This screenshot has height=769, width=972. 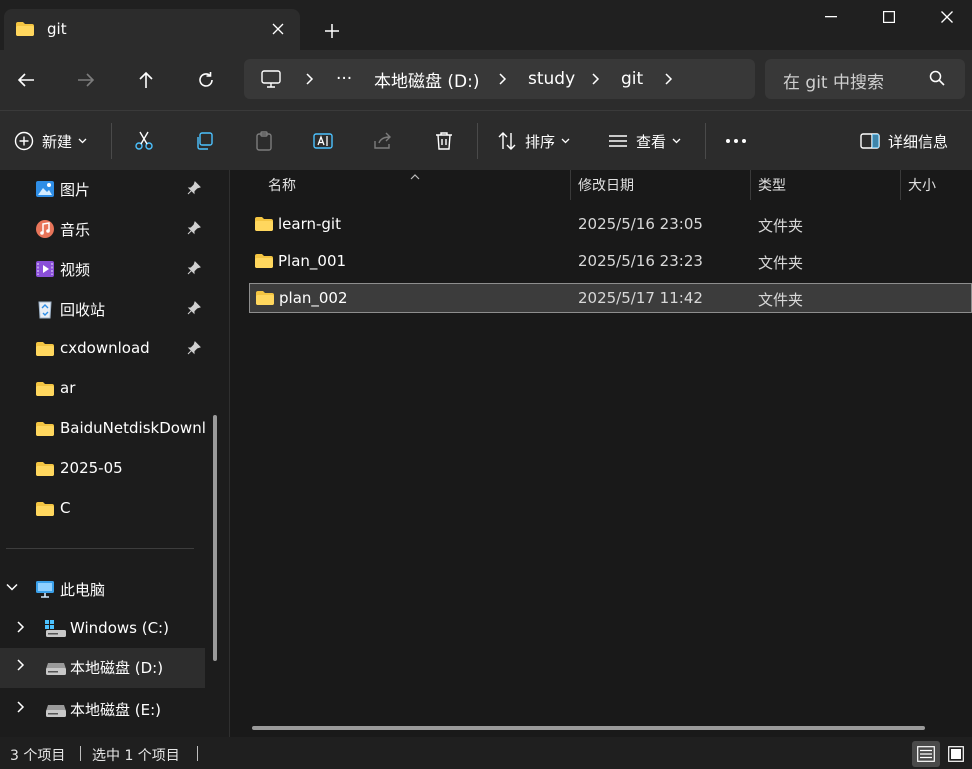 I want to click on file-row-plan-001: Plan_001 2025/5/16 23:23 文件夹, so click(x=610, y=261).